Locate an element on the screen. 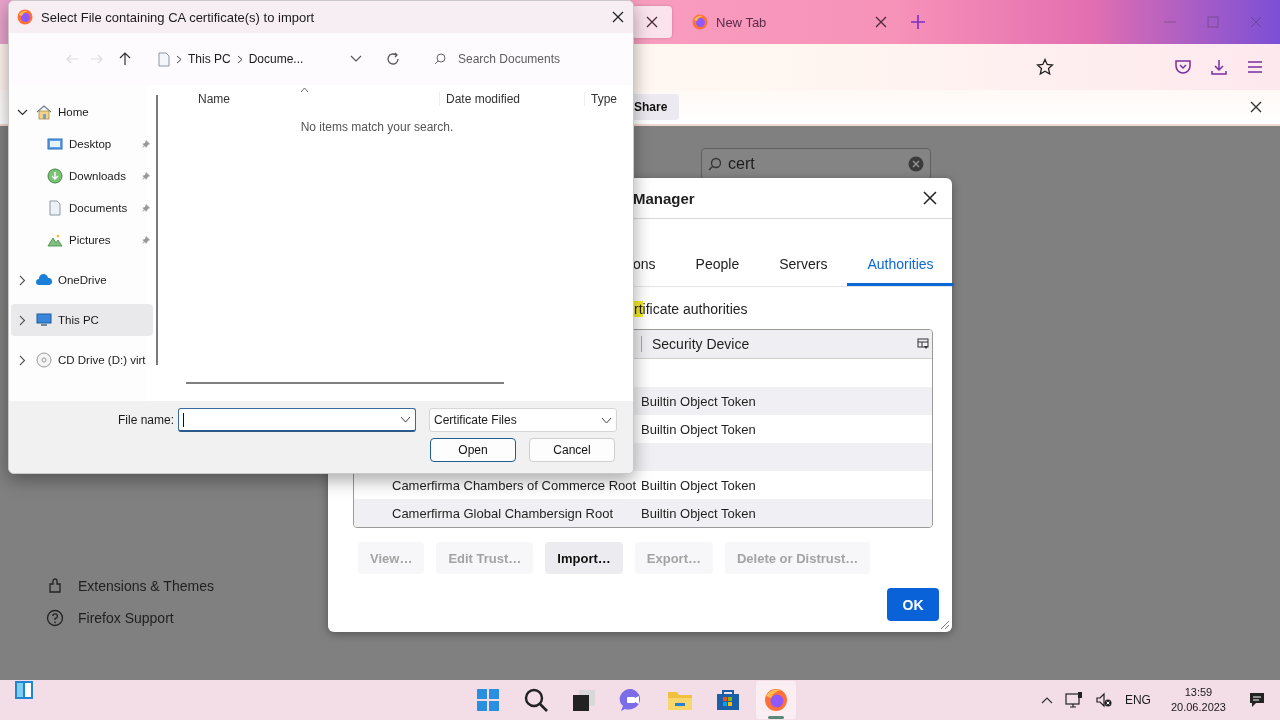 This screenshot has height=720, width=1280. breadcrumb-item: This PC is located at coordinates (209, 59).